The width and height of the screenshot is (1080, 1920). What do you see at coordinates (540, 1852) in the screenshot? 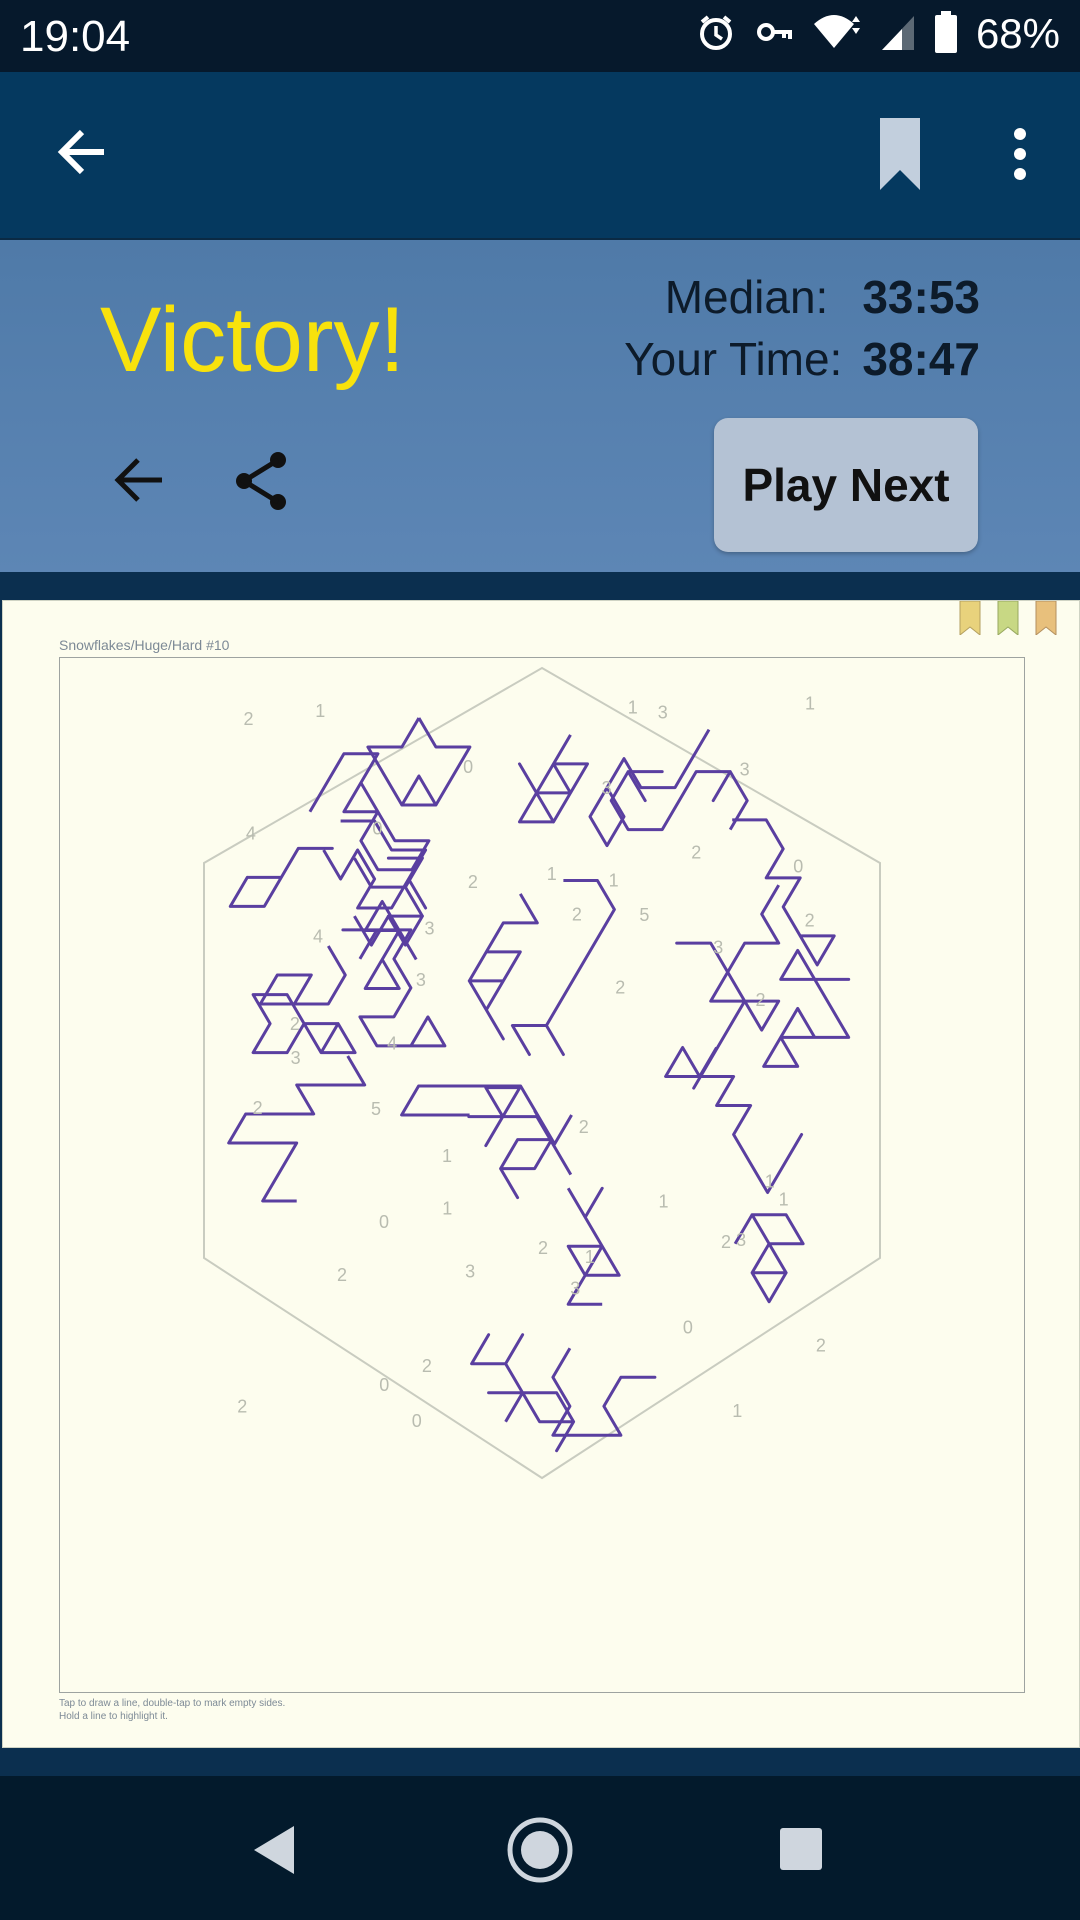
I see `nav-home-icon` at bounding box center [540, 1852].